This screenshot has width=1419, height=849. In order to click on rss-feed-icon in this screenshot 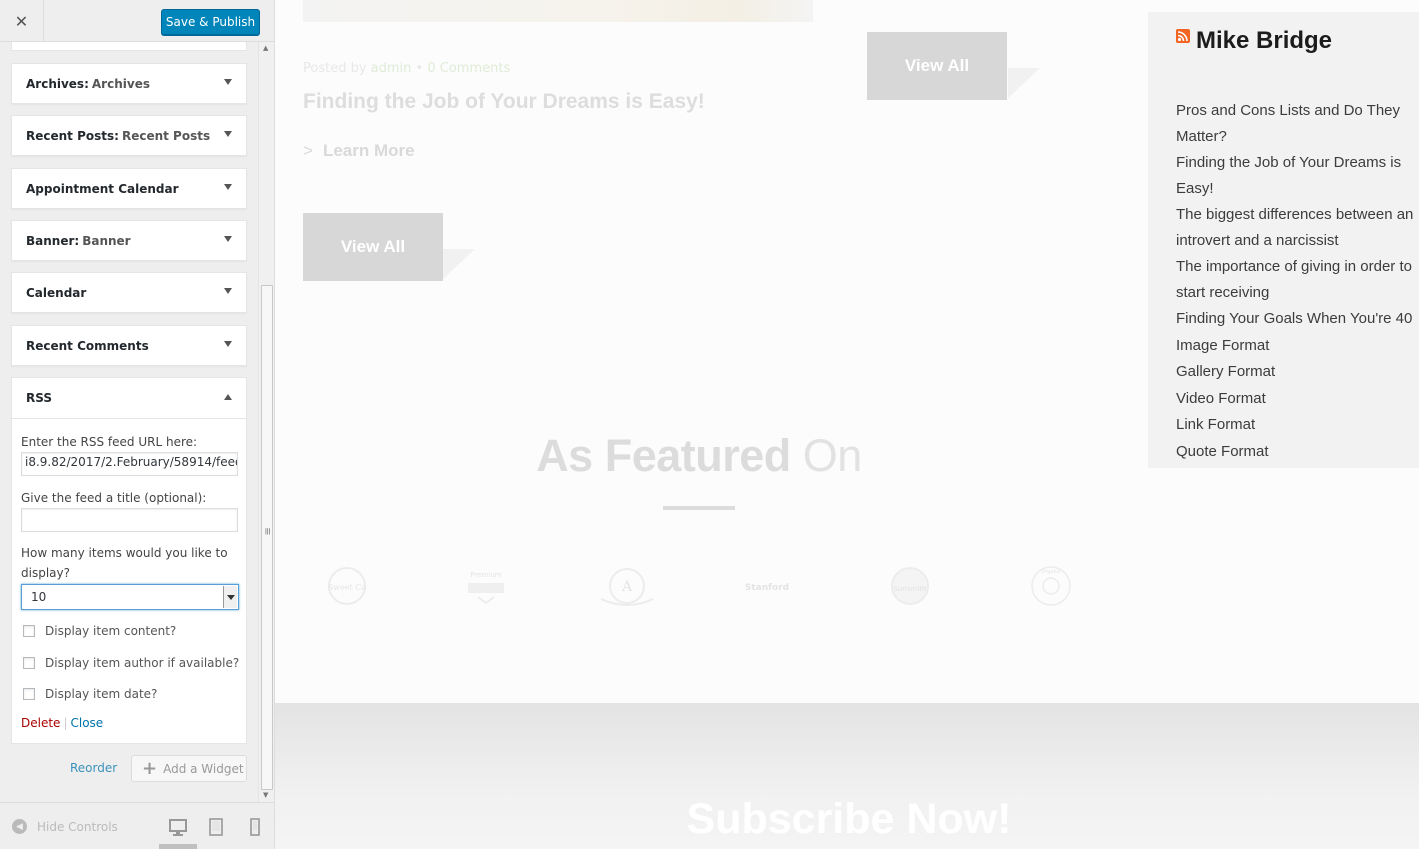, I will do `click(1183, 36)`.